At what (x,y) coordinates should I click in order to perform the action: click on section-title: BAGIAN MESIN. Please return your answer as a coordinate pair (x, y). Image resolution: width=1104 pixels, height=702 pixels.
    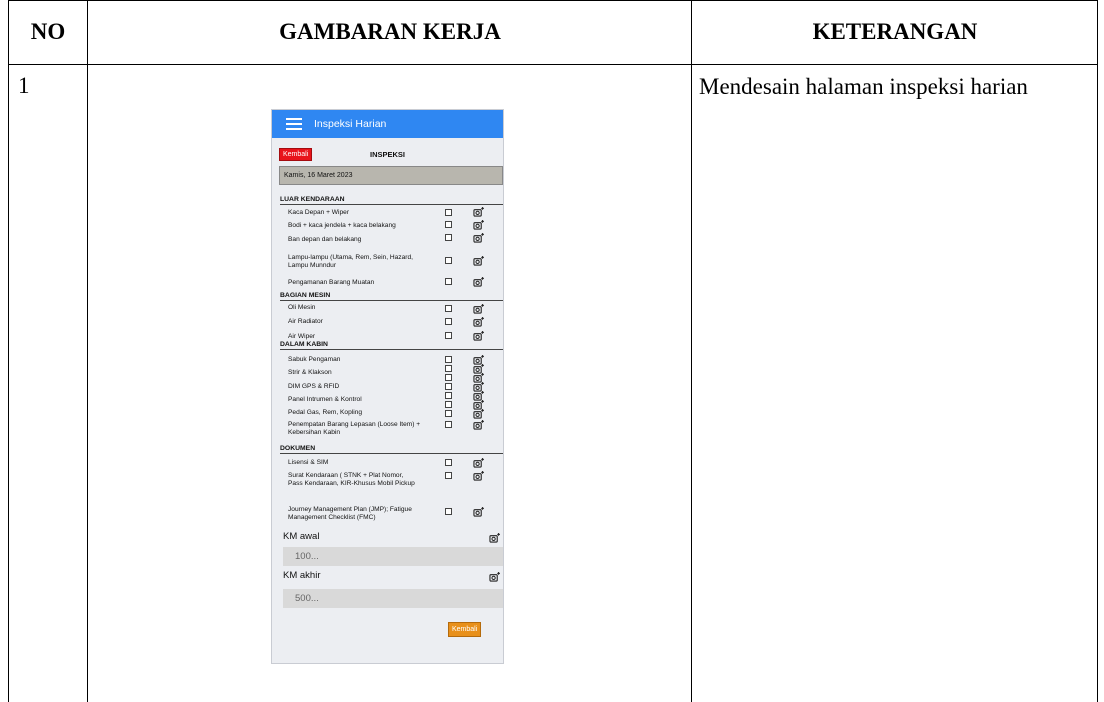
    Looking at the image, I should click on (391, 296).